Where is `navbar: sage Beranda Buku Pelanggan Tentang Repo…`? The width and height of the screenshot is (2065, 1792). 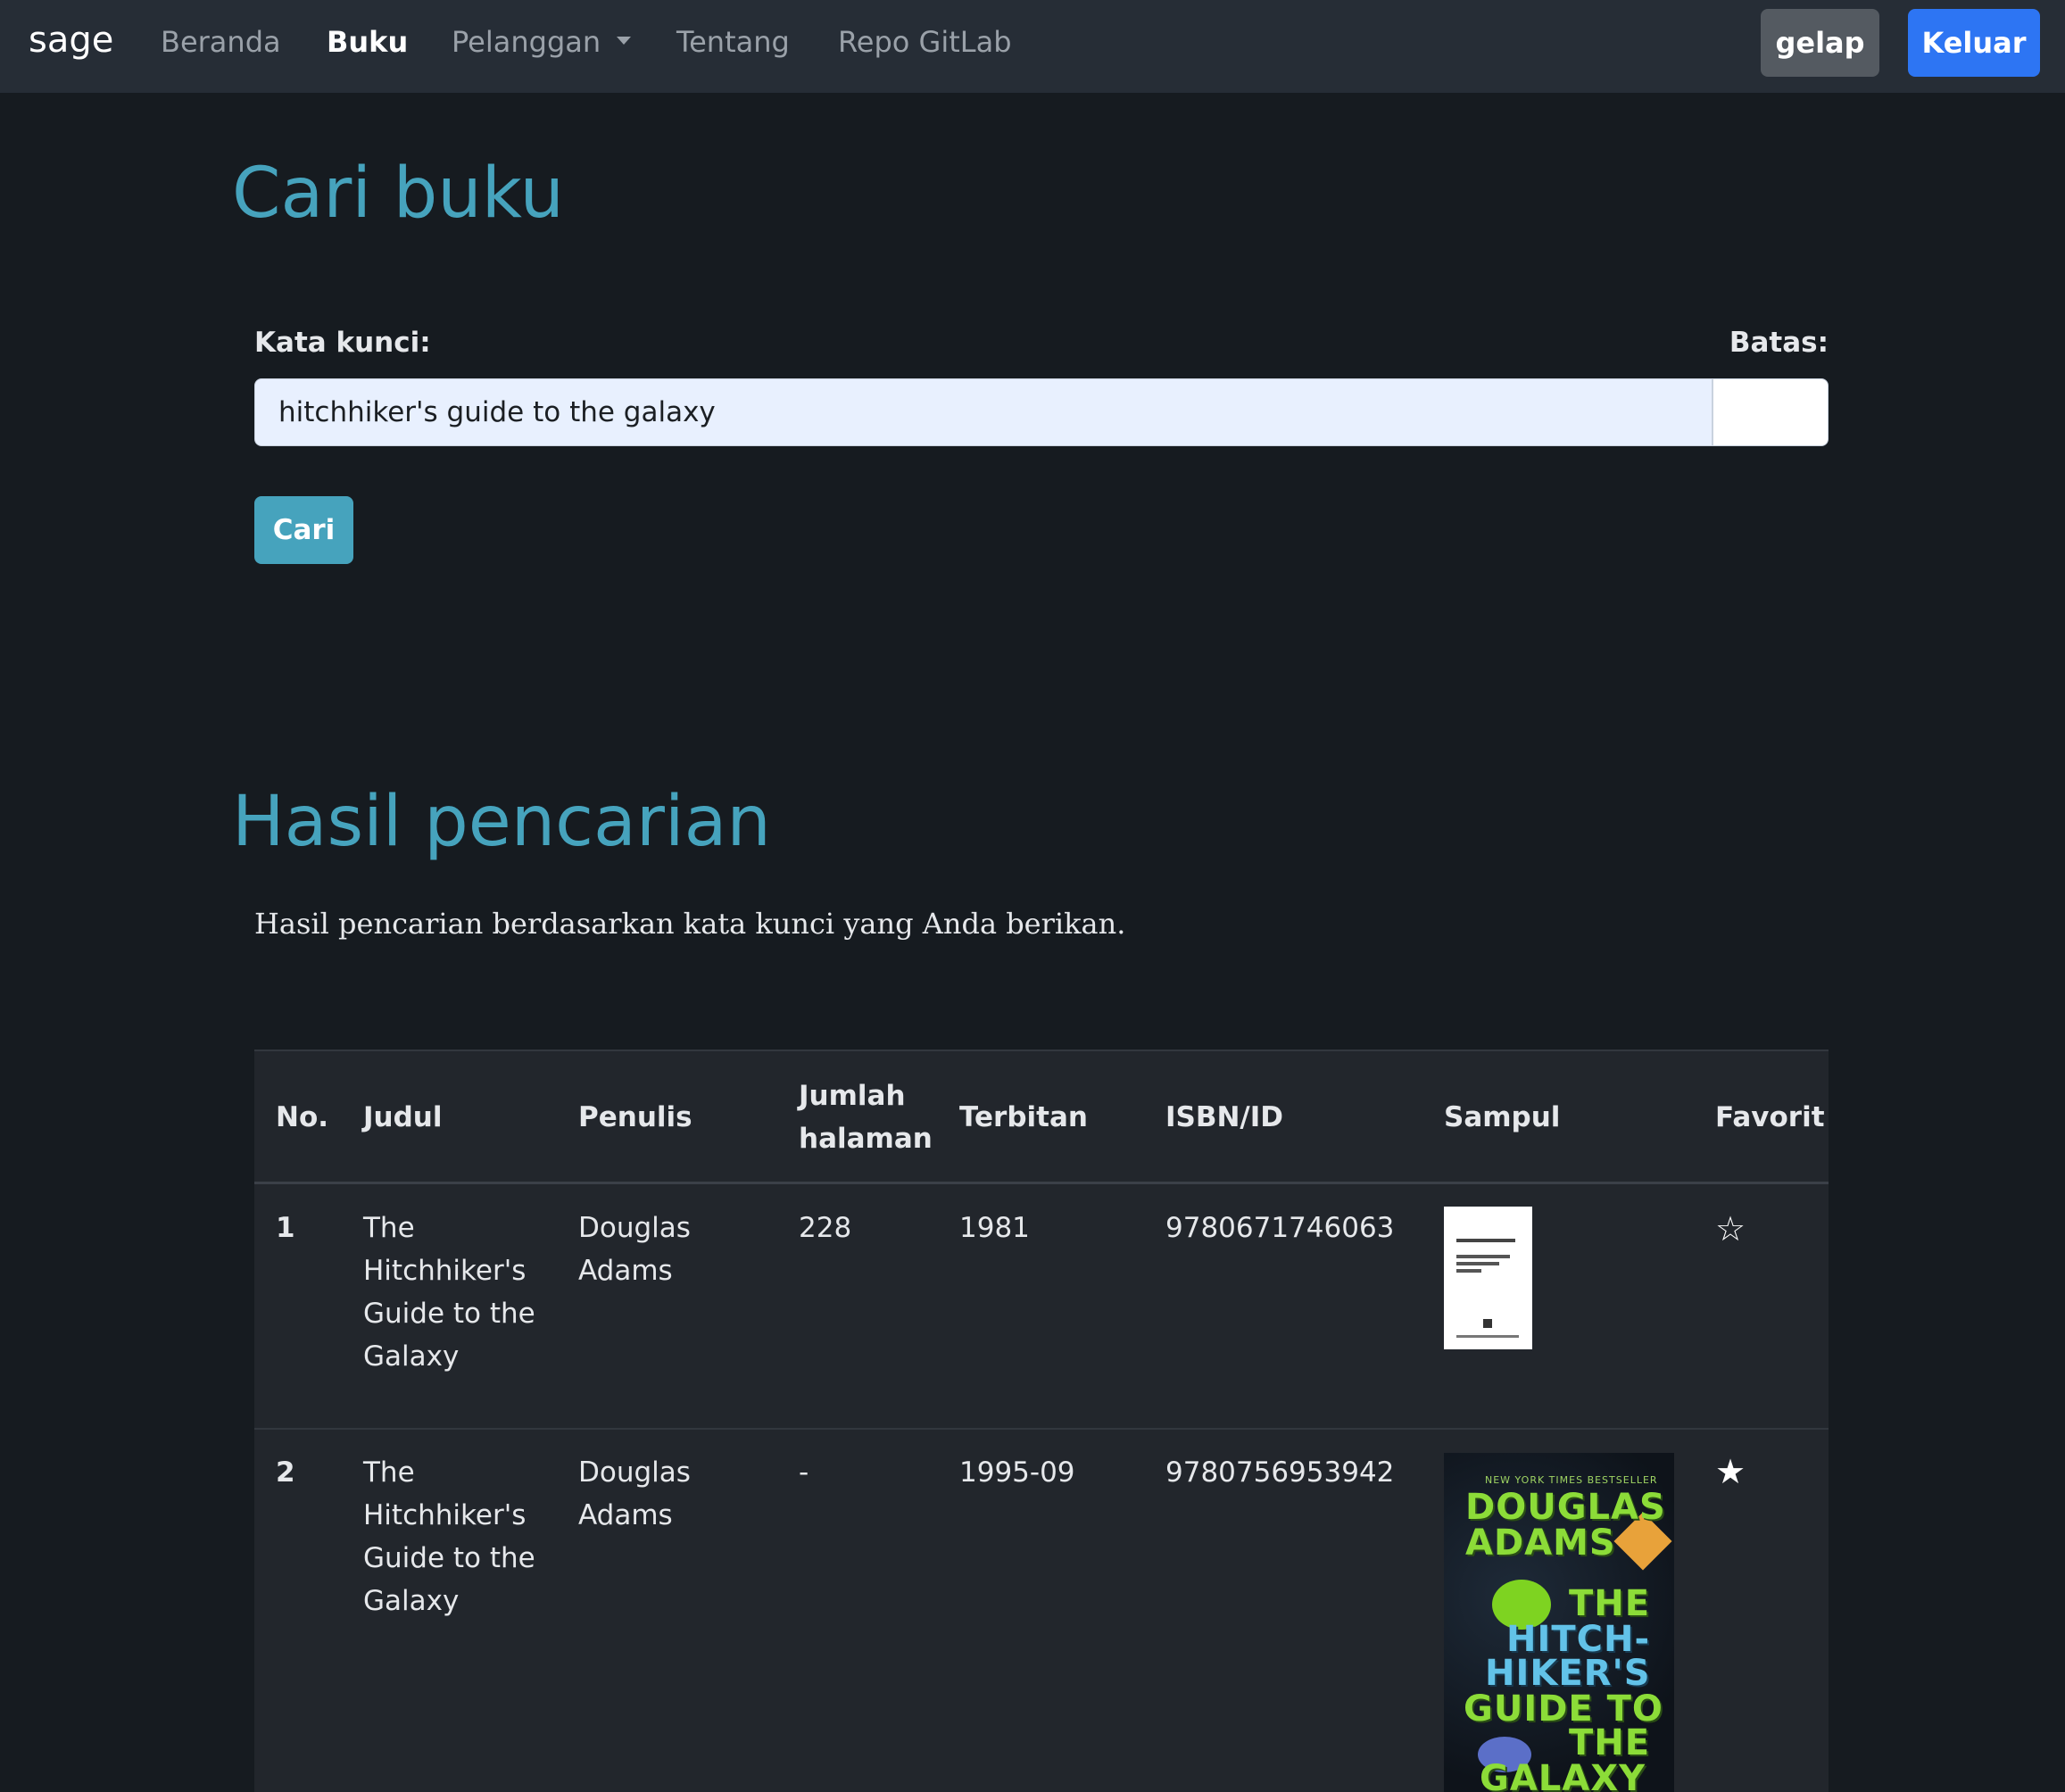 navbar: sage Beranda Buku Pelanggan Tentang Repo… is located at coordinates (1032, 46).